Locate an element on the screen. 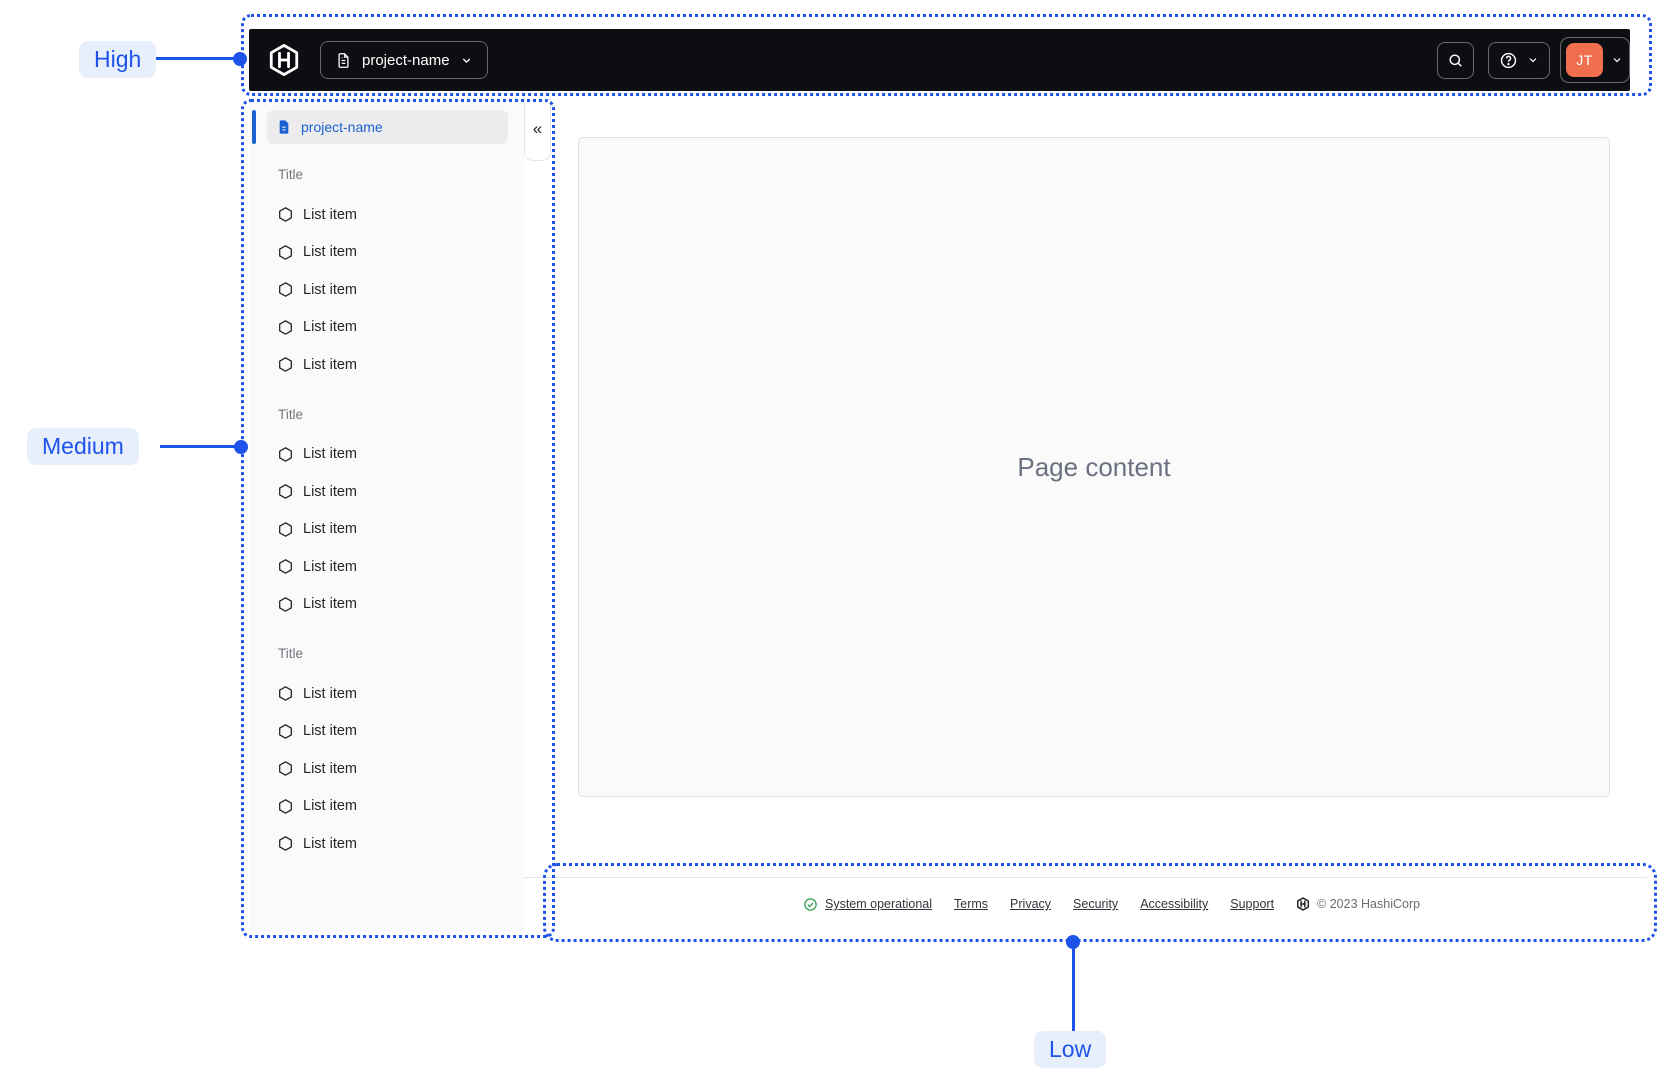 Image resolution: width=1672 pixels, height=1078 pixels. footer-link-support: Support is located at coordinates (1252, 904).